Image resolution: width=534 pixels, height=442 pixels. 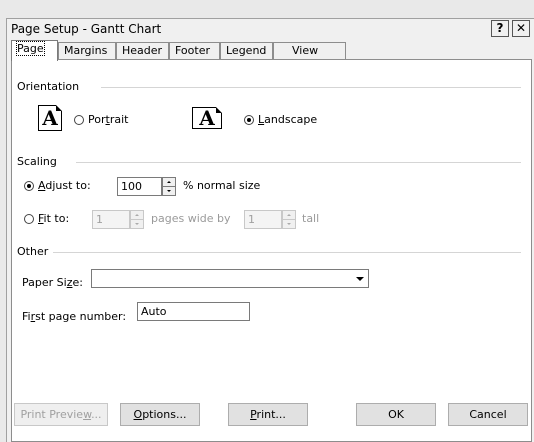 What do you see at coordinates (87, 51) in the screenshot?
I see `tab-margins: Margins` at bounding box center [87, 51].